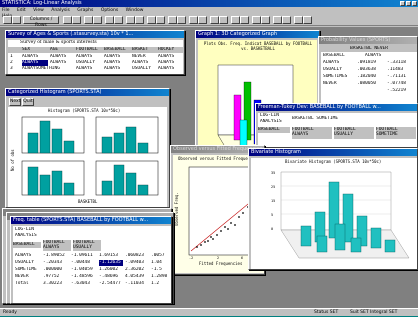 This screenshot has height=317, width=418. I want to click on table-cell: -.52219, so click(401, 91).